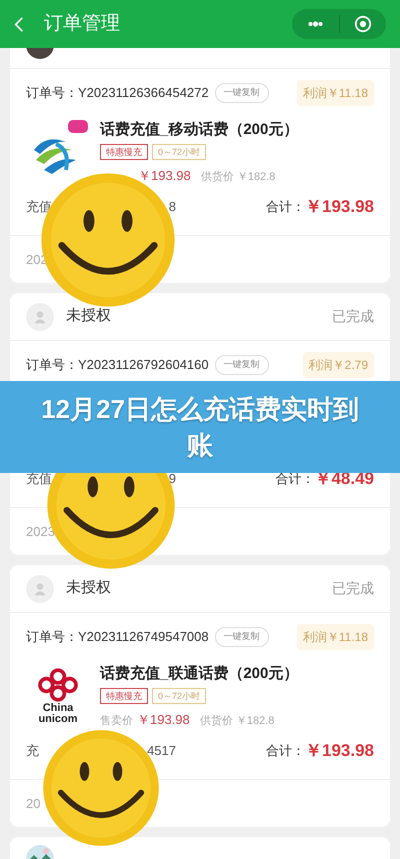 This screenshot has width=400, height=859. What do you see at coordinates (82, 24) in the screenshot?
I see `page-title: 订单管理` at bounding box center [82, 24].